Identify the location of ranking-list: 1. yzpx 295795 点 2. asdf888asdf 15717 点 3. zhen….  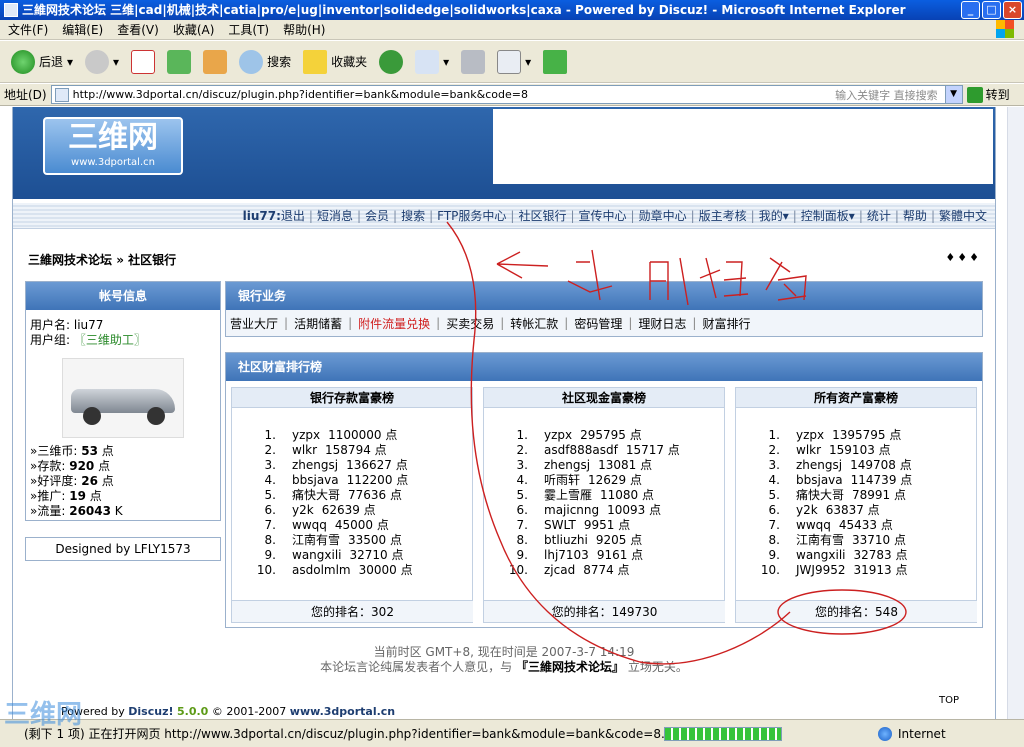
(604, 493).